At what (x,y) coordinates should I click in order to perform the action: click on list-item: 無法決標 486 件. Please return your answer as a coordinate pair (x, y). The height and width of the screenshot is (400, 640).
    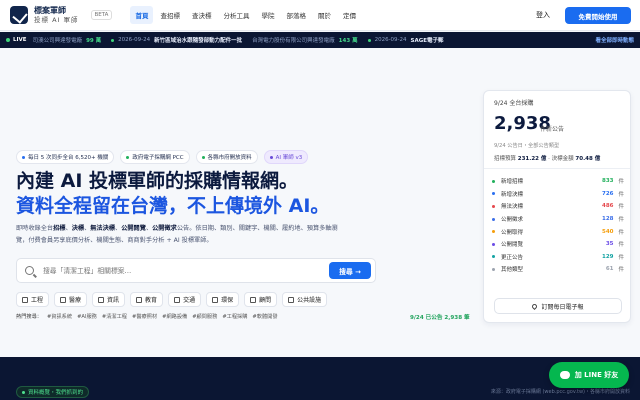
    Looking at the image, I should click on (558, 206).